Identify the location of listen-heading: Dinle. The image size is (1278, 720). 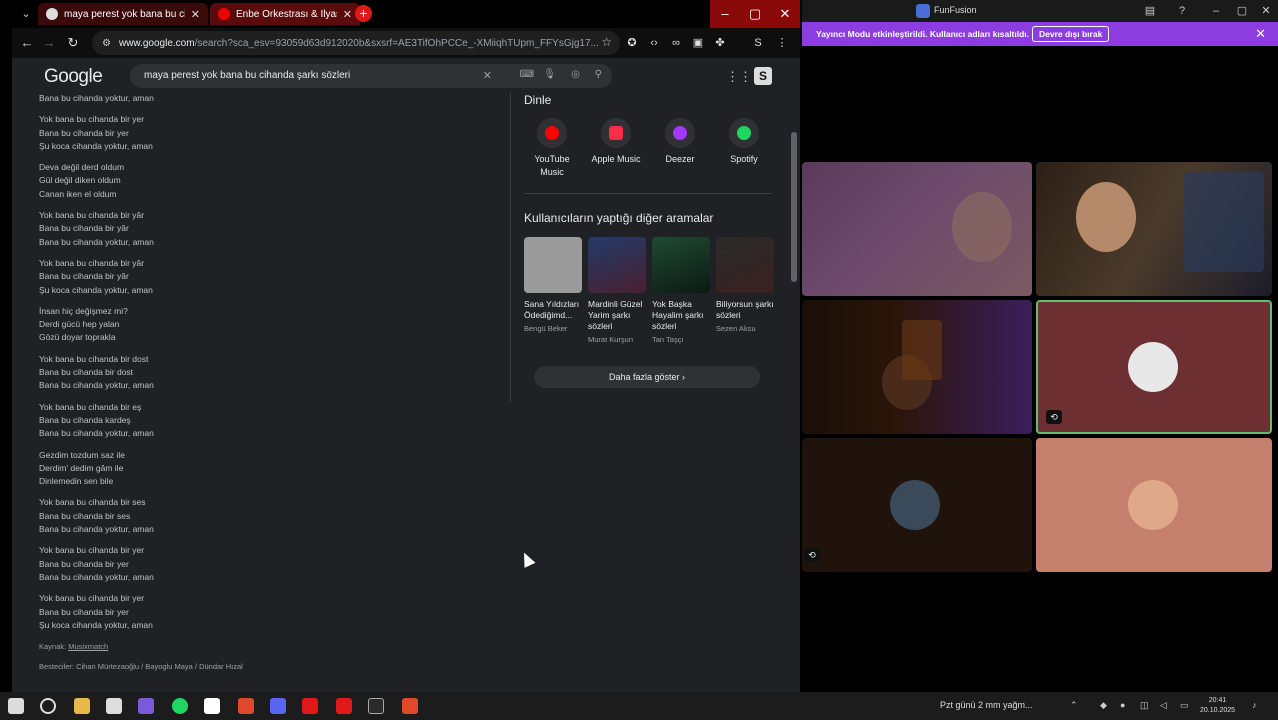
(538, 100).